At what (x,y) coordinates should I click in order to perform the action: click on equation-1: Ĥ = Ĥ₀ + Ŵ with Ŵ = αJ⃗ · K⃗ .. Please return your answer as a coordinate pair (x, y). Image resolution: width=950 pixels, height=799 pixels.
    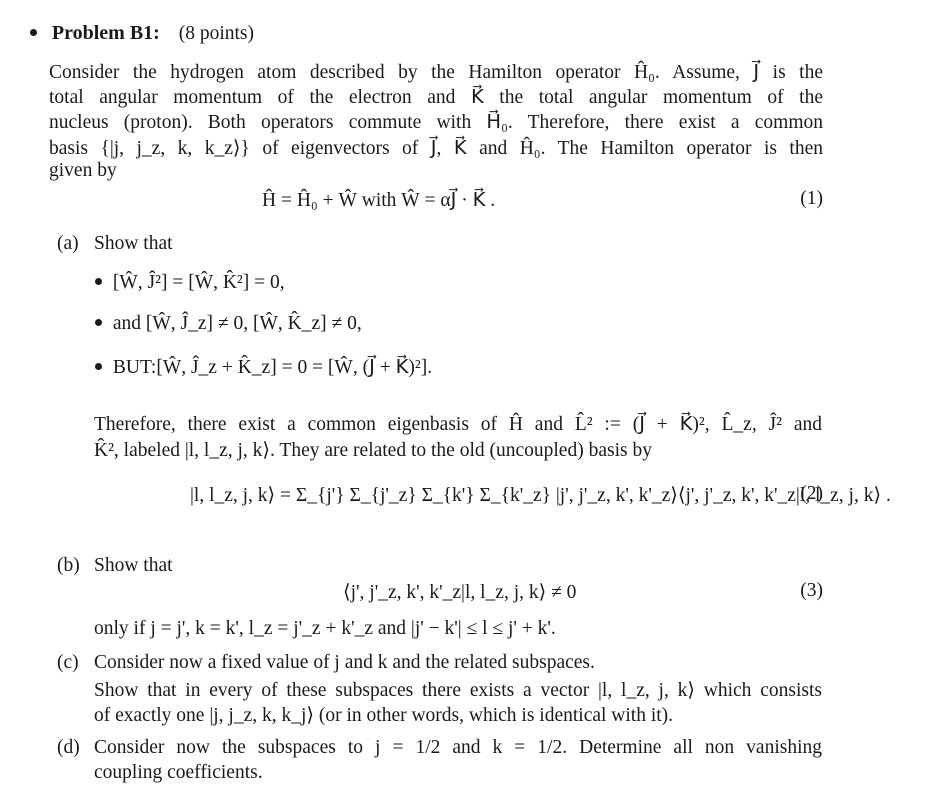
    Looking at the image, I should click on (379, 200).